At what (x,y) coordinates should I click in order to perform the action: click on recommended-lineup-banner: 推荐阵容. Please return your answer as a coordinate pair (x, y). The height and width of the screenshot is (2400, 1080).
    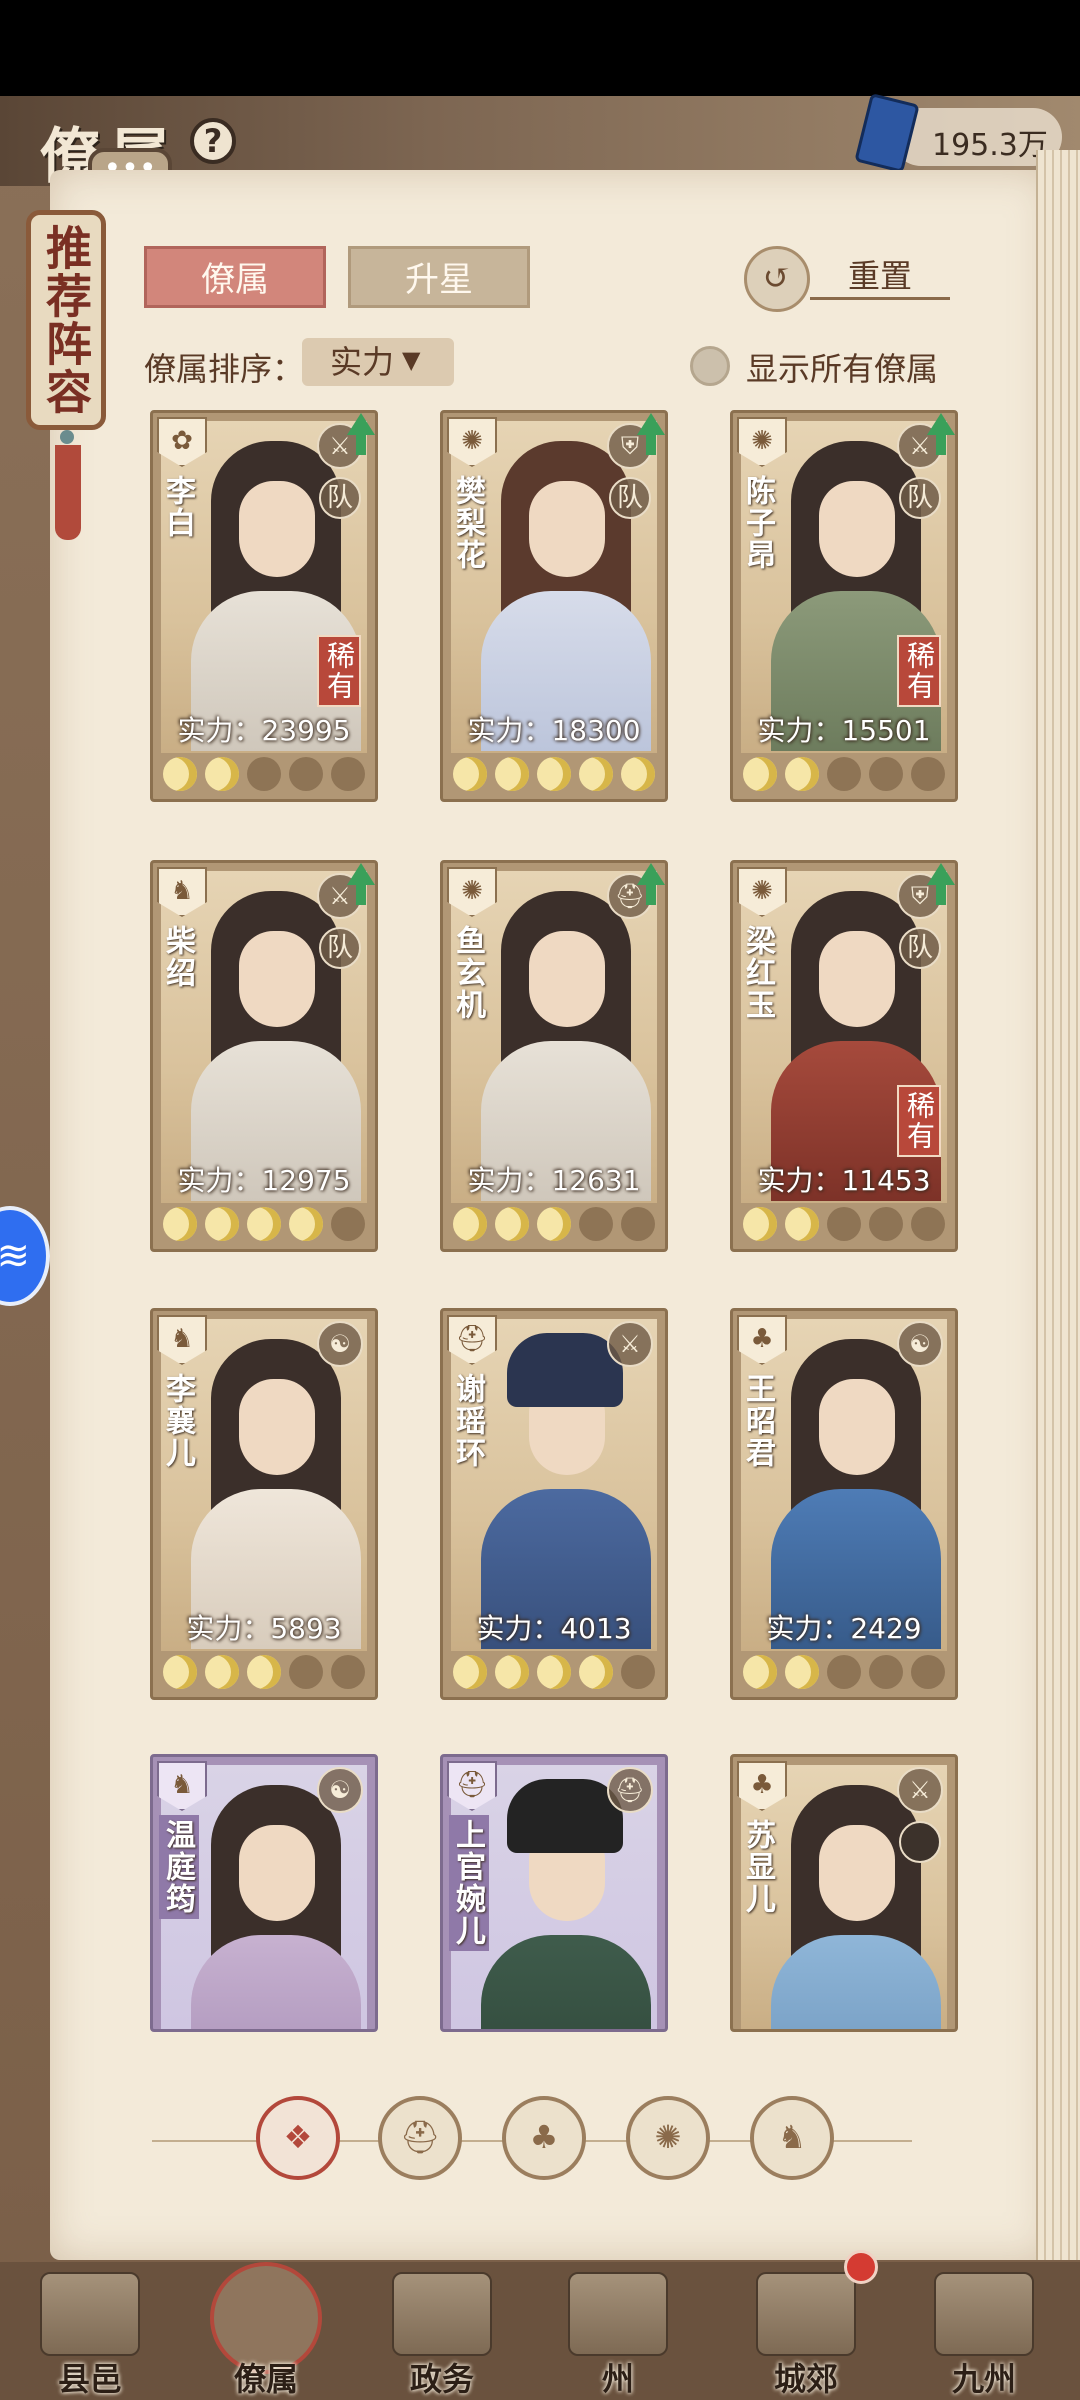
    Looking at the image, I should click on (66, 320).